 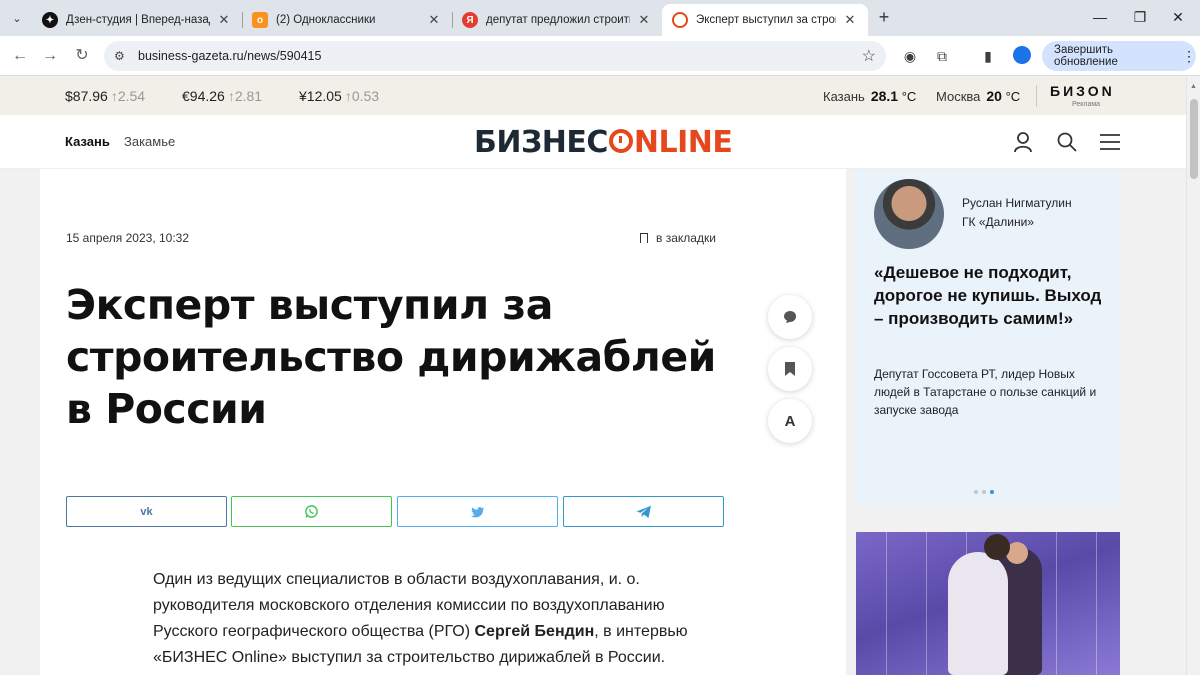 What do you see at coordinates (869, 56) in the screenshot?
I see `bookmark-star-icon: ☆` at bounding box center [869, 56].